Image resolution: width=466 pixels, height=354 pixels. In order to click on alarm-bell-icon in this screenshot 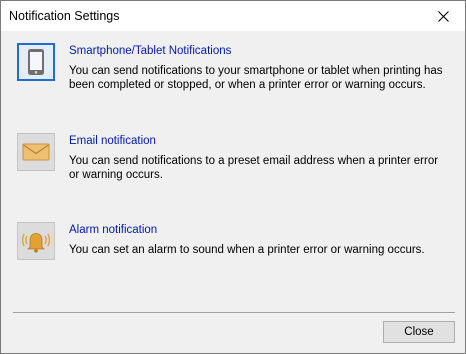, I will do `click(36, 243)`.